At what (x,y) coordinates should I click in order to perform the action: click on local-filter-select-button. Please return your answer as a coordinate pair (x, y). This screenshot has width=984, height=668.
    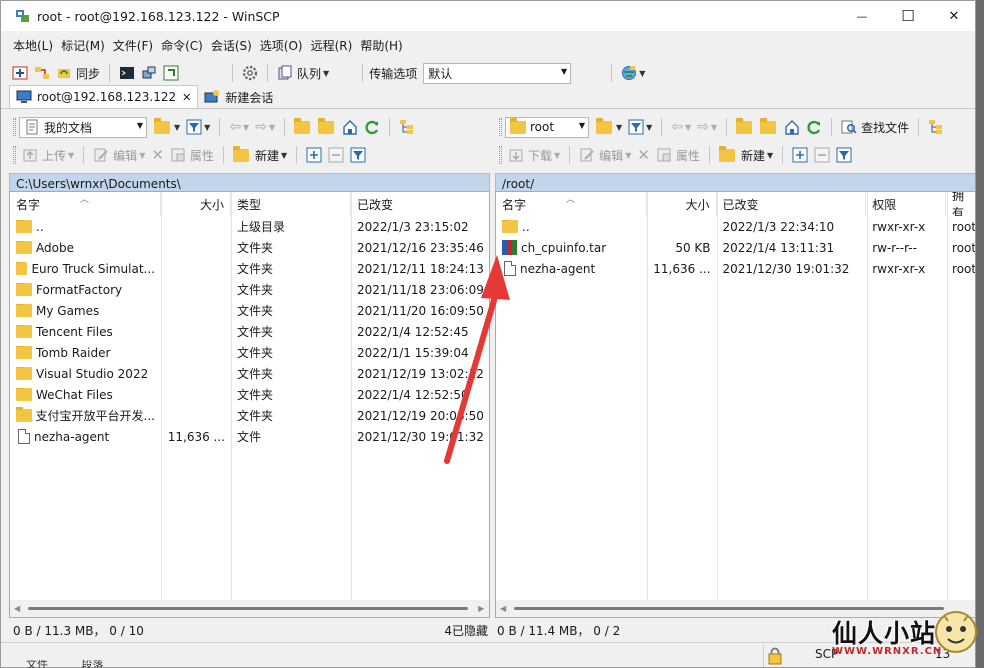
    Looking at the image, I should click on (358, 155).